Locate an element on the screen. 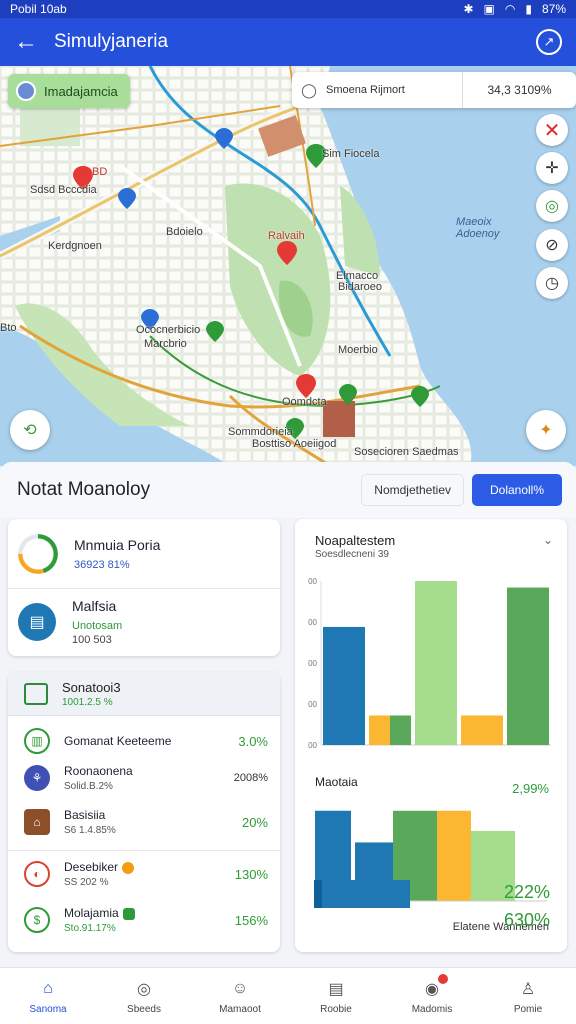 Image resolution: width=576 pixels, height=1024 pixels. list-item: ◐ Desebiker SS 202 % 130% is located at coordinates (144, 874).